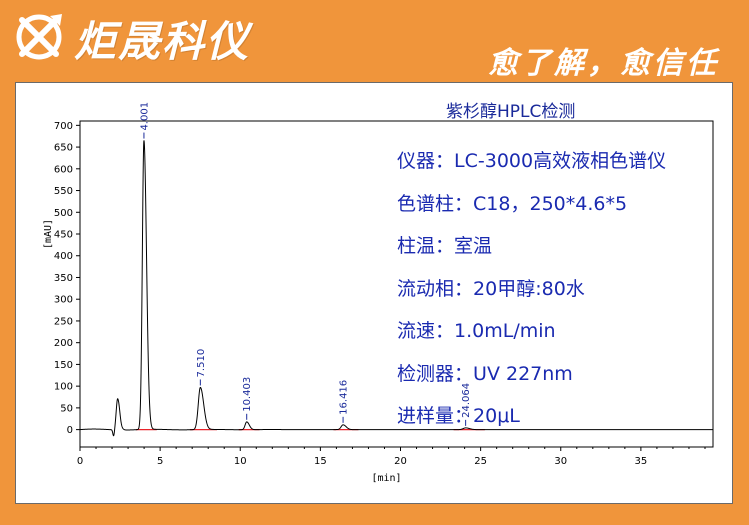 The width and height of the screenshot is (749, 525). Describe the element at coordinates (400, 461) in the screenshot. I see `x-tick-label: 20` at that location.